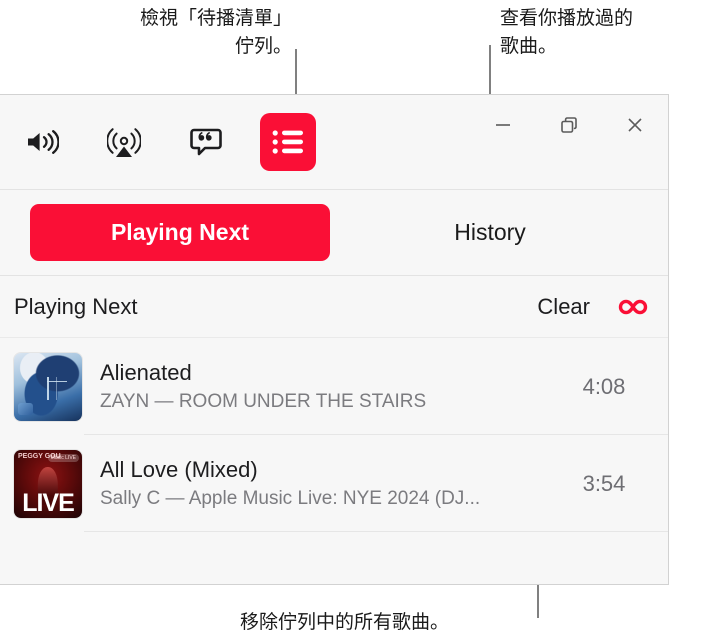  Describe the element at coordinates (604, 386) in the screenshot. I see `track-duration: 4:08` at that location.